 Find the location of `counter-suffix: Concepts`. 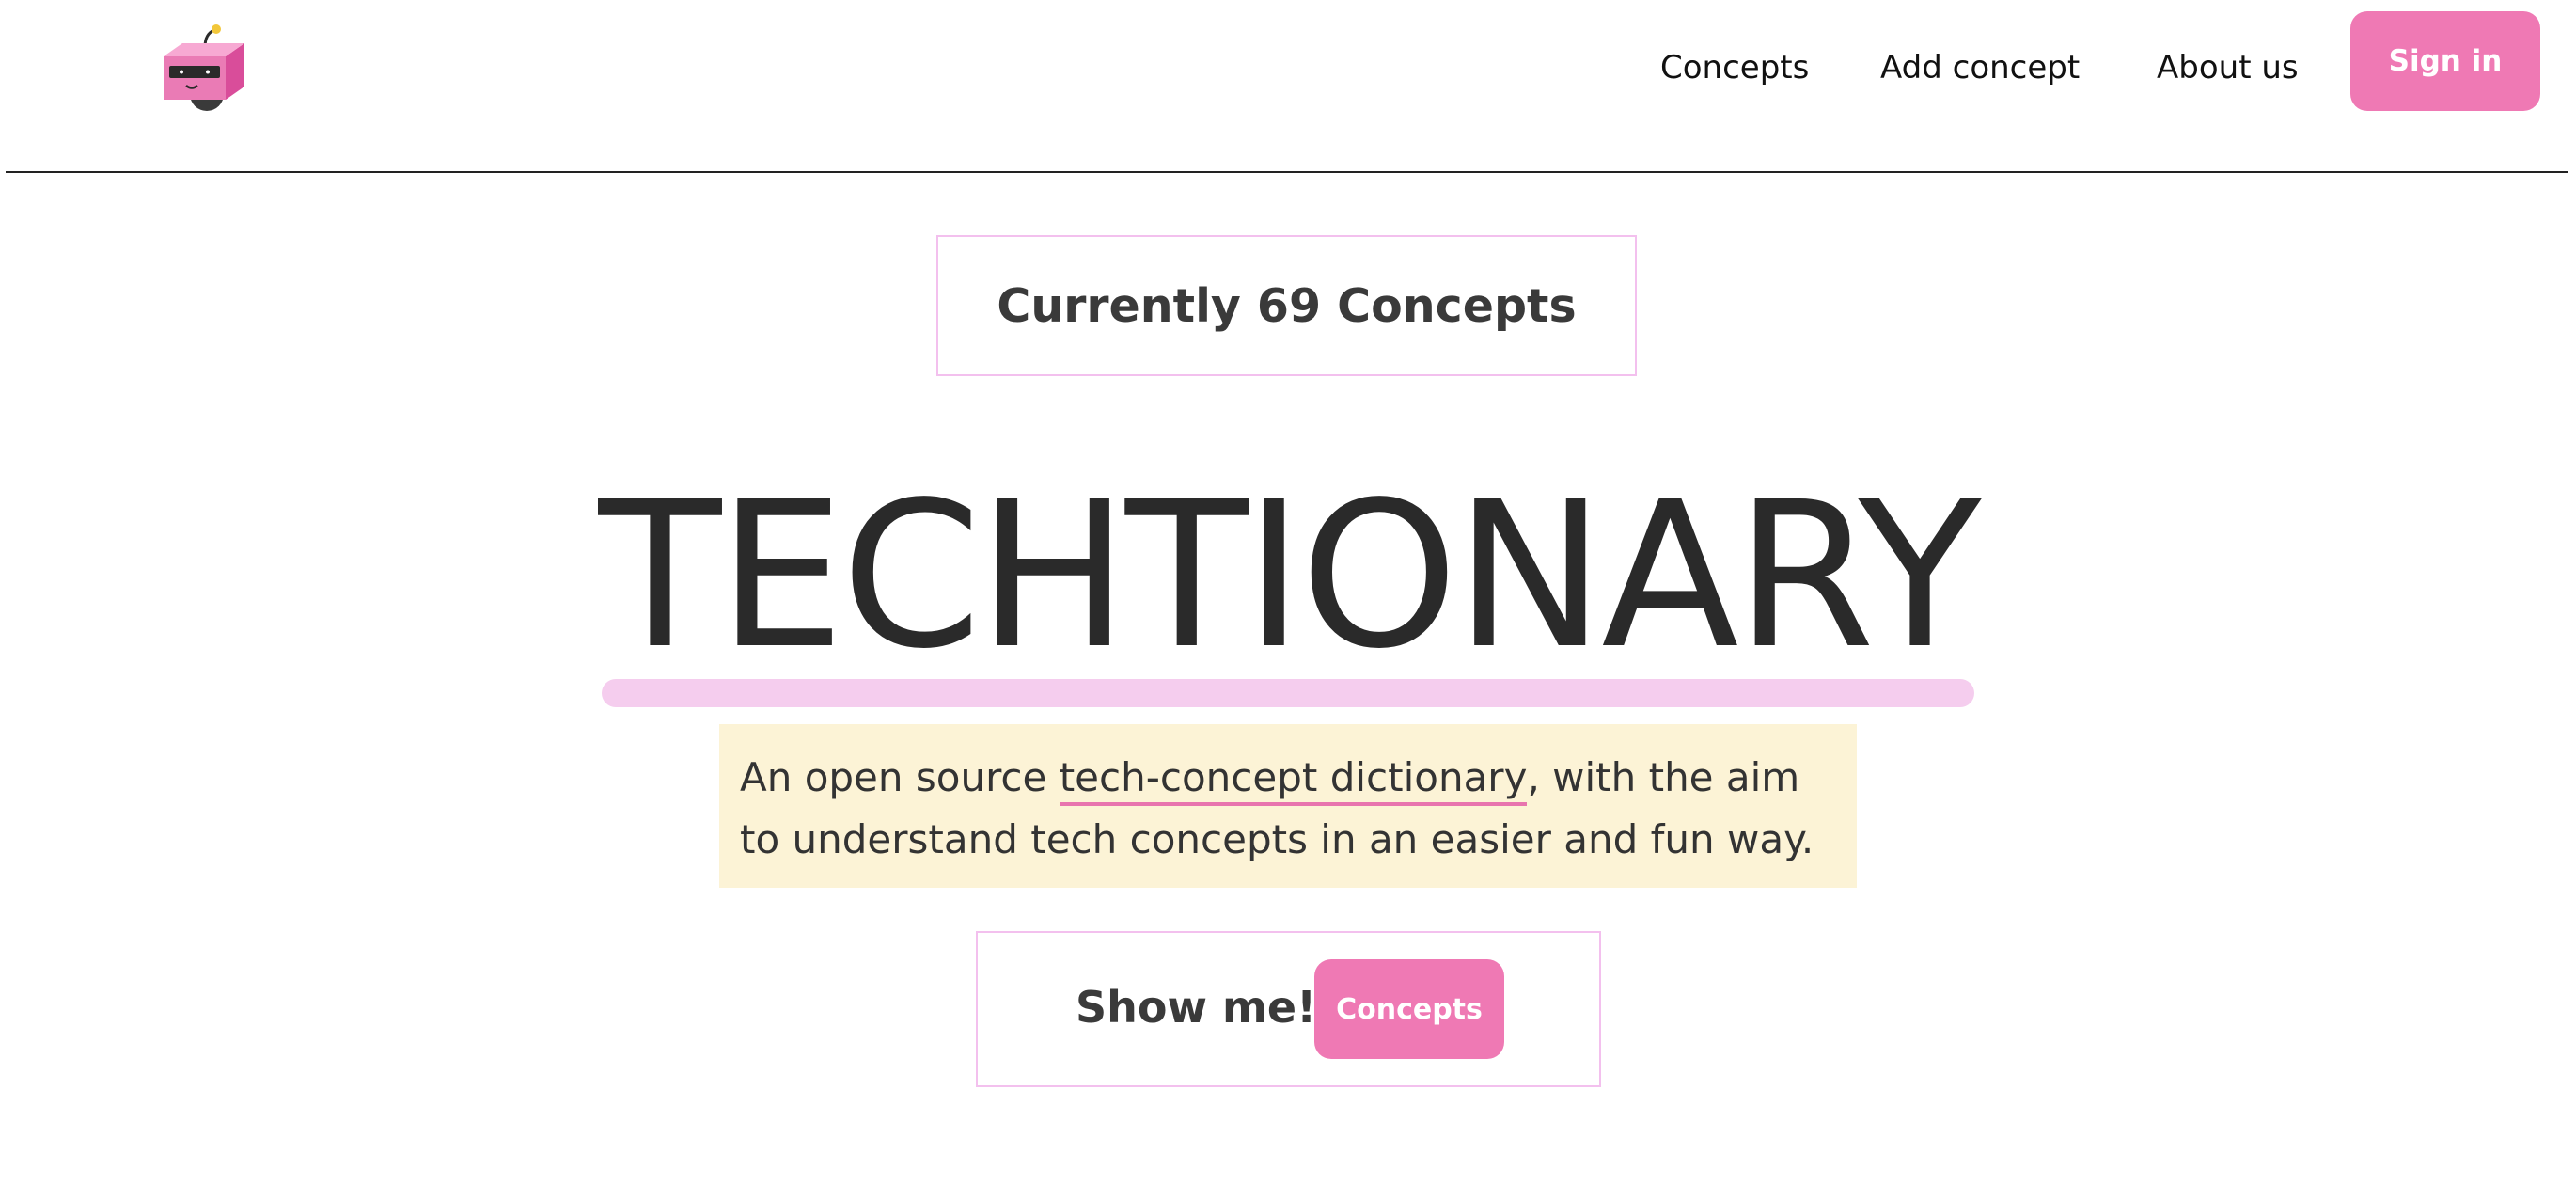

counter-suffix: Concepts is located at coordinates (1457, 305).